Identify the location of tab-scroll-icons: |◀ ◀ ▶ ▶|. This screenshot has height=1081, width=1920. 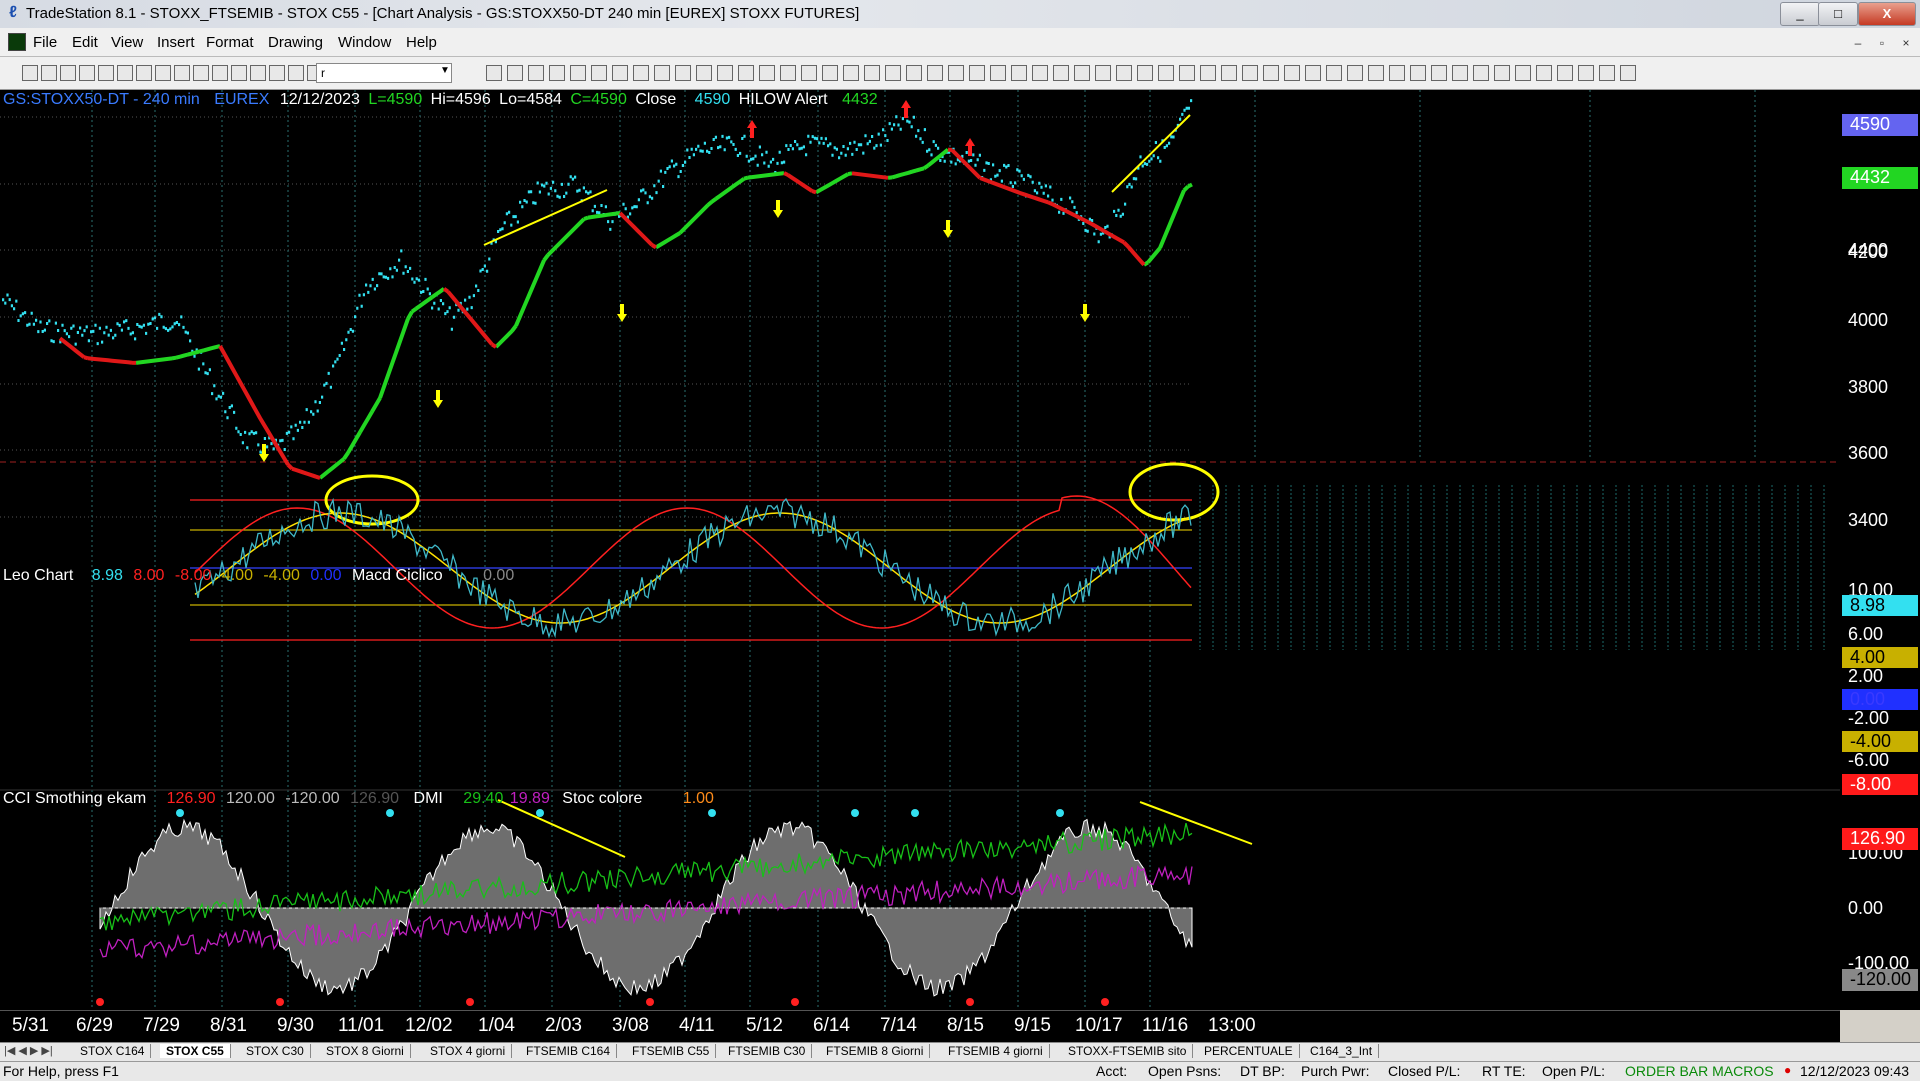
(28, 1050).